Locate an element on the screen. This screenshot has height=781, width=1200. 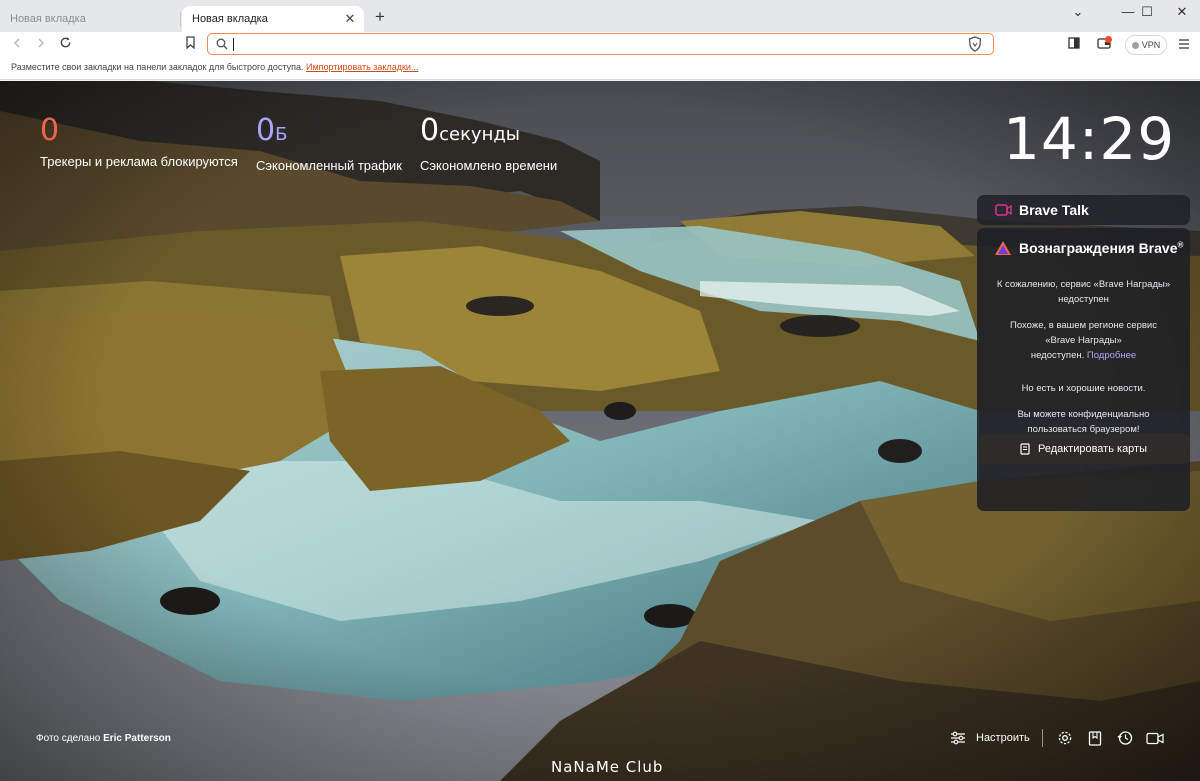
edit-cards-icon is located at coordinates (1025, 449).